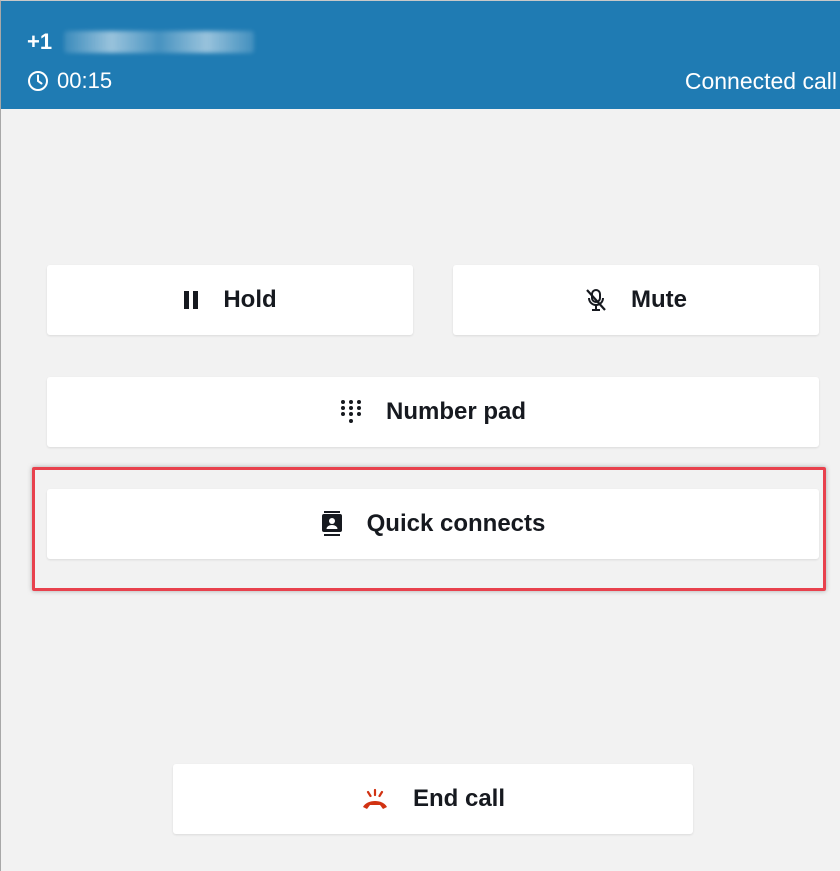 This screenshot has width=840, height=871. What do you see at coordinates (159, 42) in the screenshot?
I see `redacted-phone-number` at bounding box center [159, 42].